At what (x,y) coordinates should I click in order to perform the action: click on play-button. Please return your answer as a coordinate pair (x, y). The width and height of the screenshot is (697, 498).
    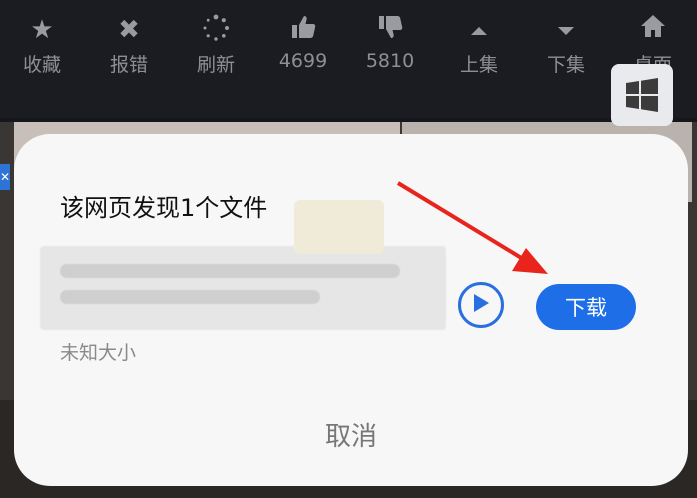
    Looking at the image, I should click on (481, 305).